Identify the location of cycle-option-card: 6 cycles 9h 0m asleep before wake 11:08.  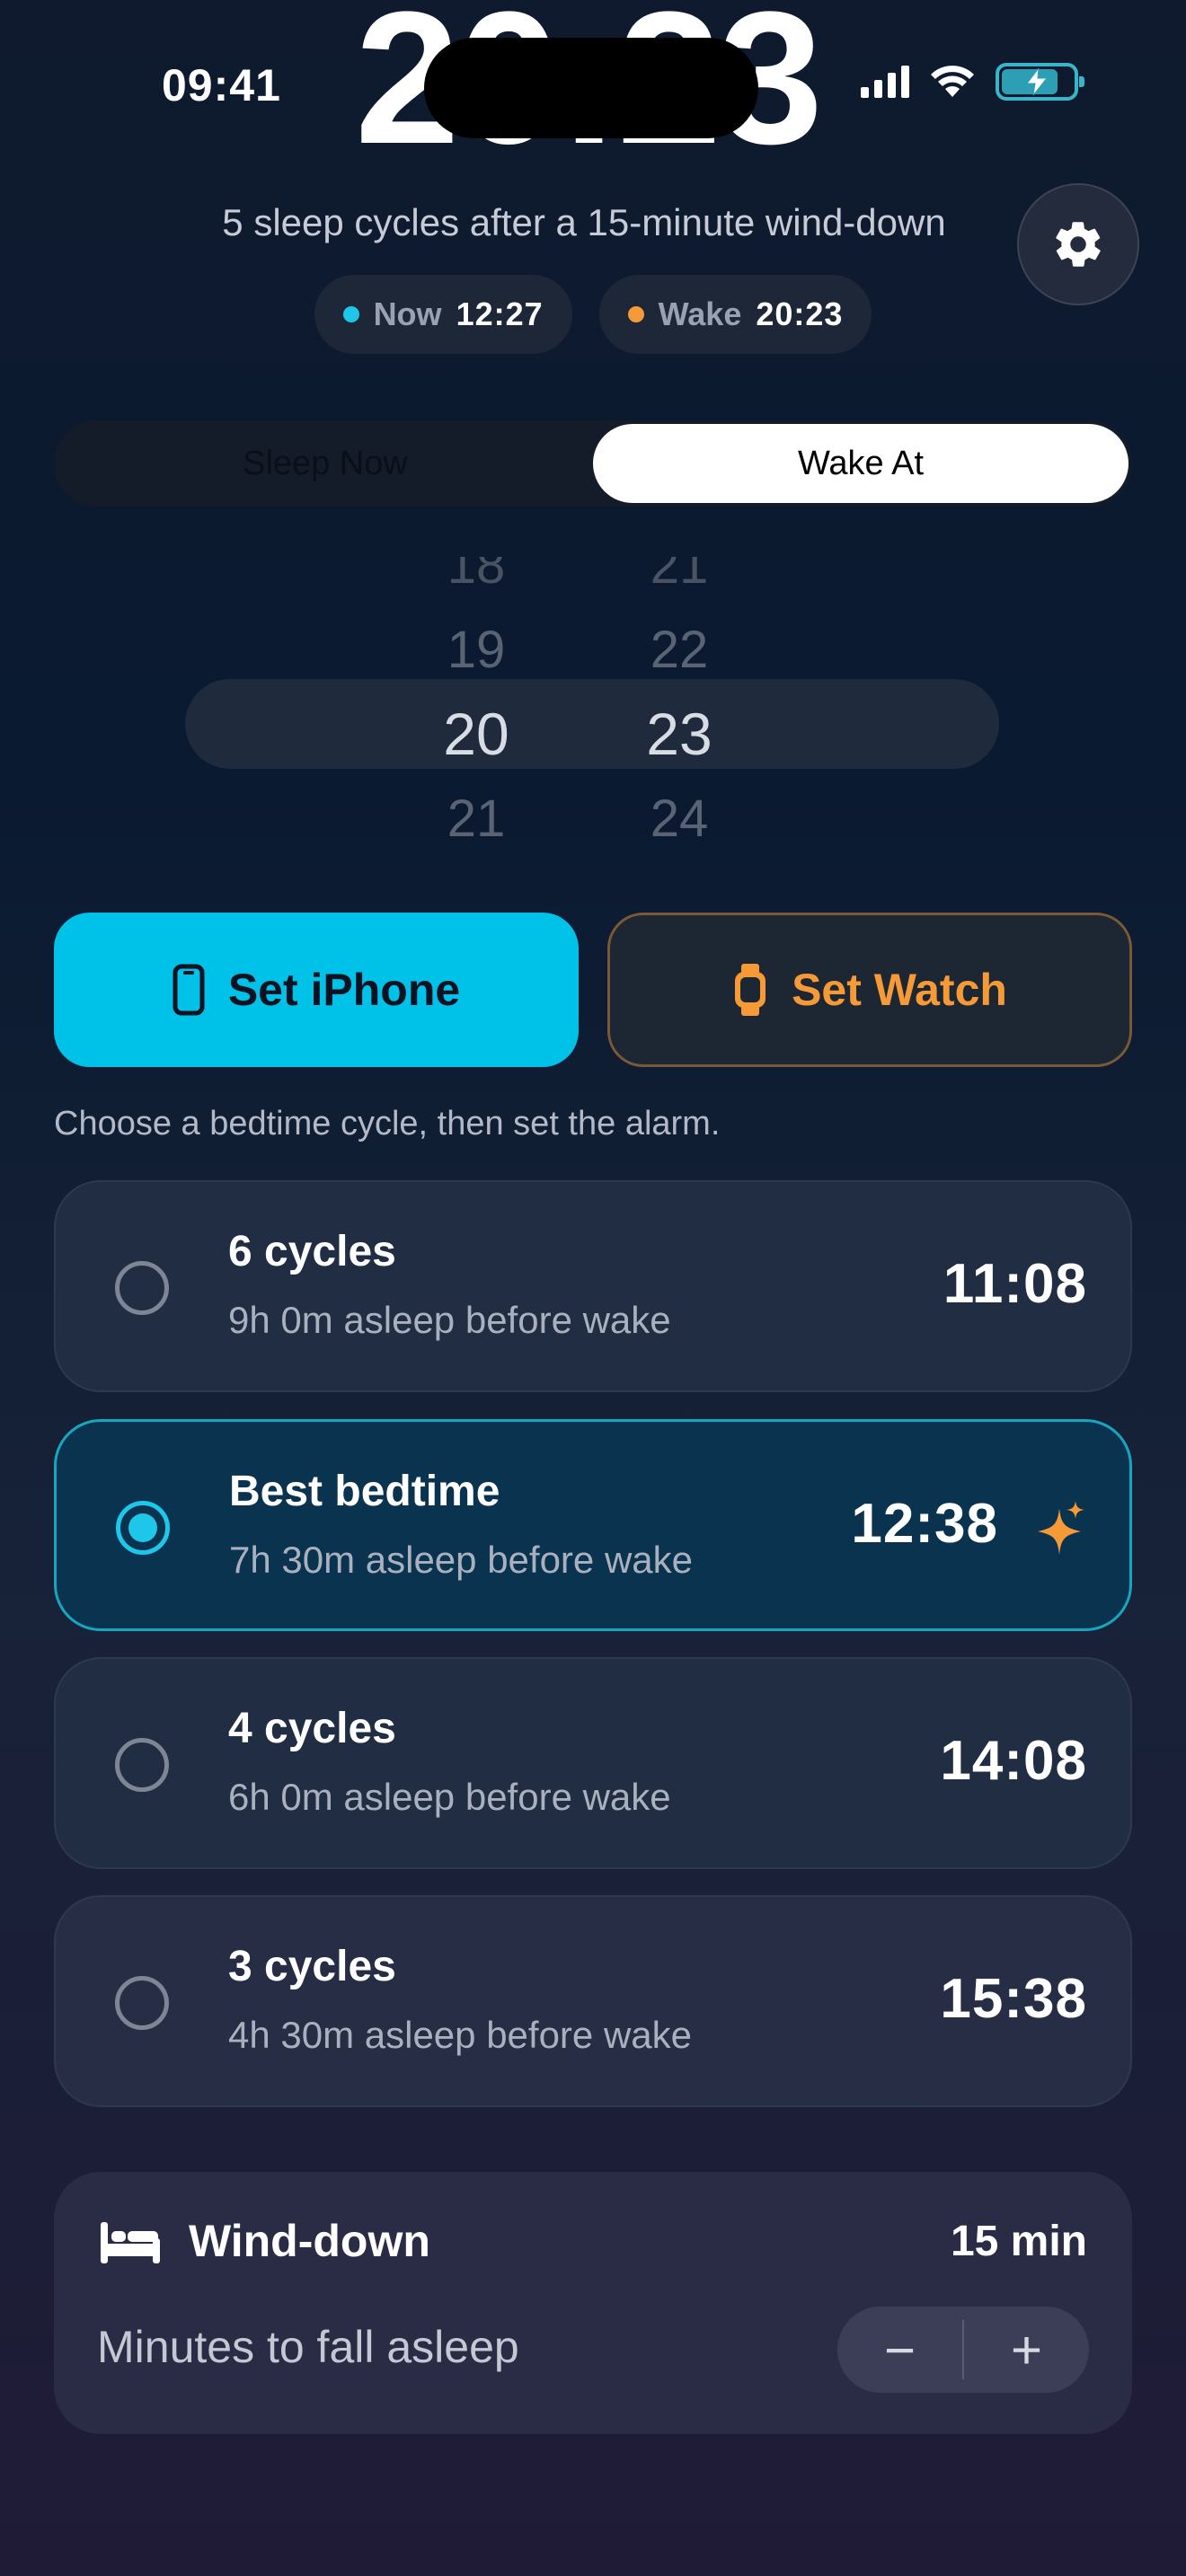
(593, 1286).